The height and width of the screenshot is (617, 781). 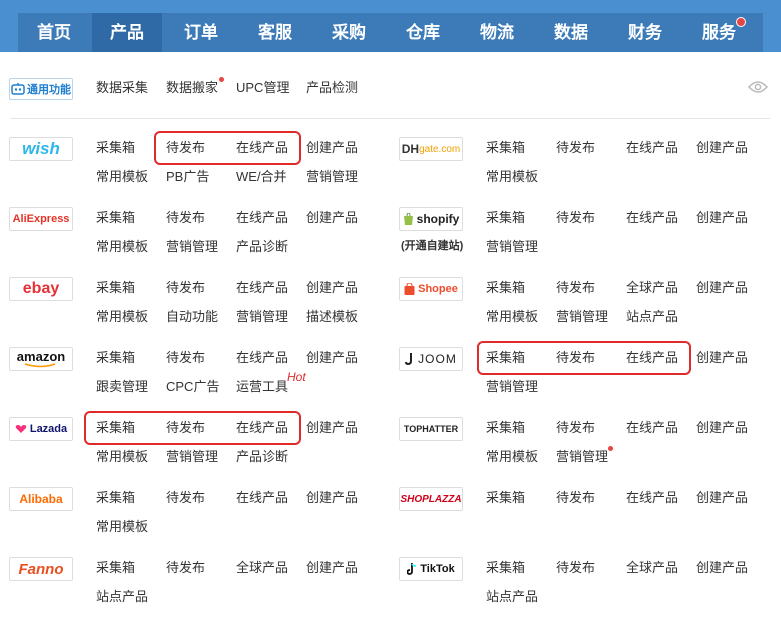 What do you see at coordinates (187, 177) in the screenshot?
I see `wish-pb-ads: PB广告` at bounding box center [187, 177].